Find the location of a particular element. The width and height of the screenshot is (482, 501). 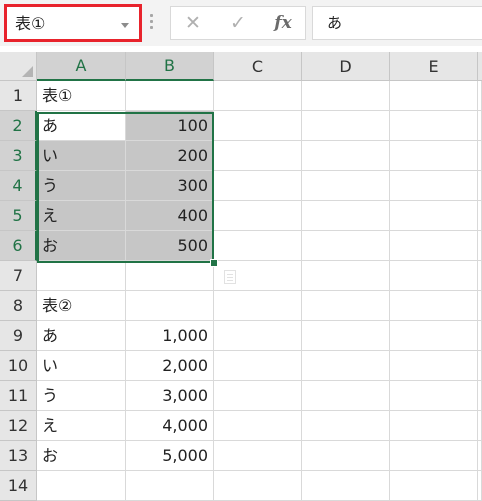

cell-c12 is located at coordinates (258, 426).